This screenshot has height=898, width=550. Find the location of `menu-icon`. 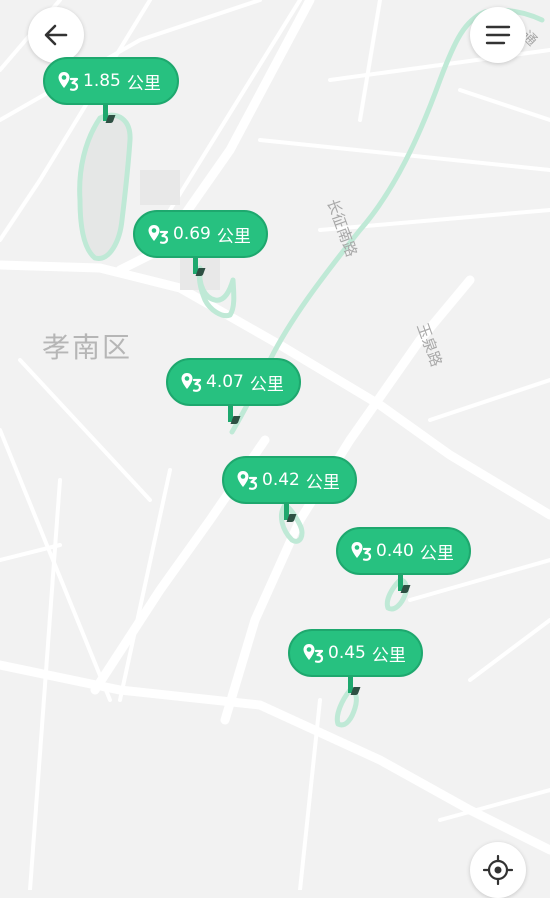

menu-icon is located at coordinates (498, 35).